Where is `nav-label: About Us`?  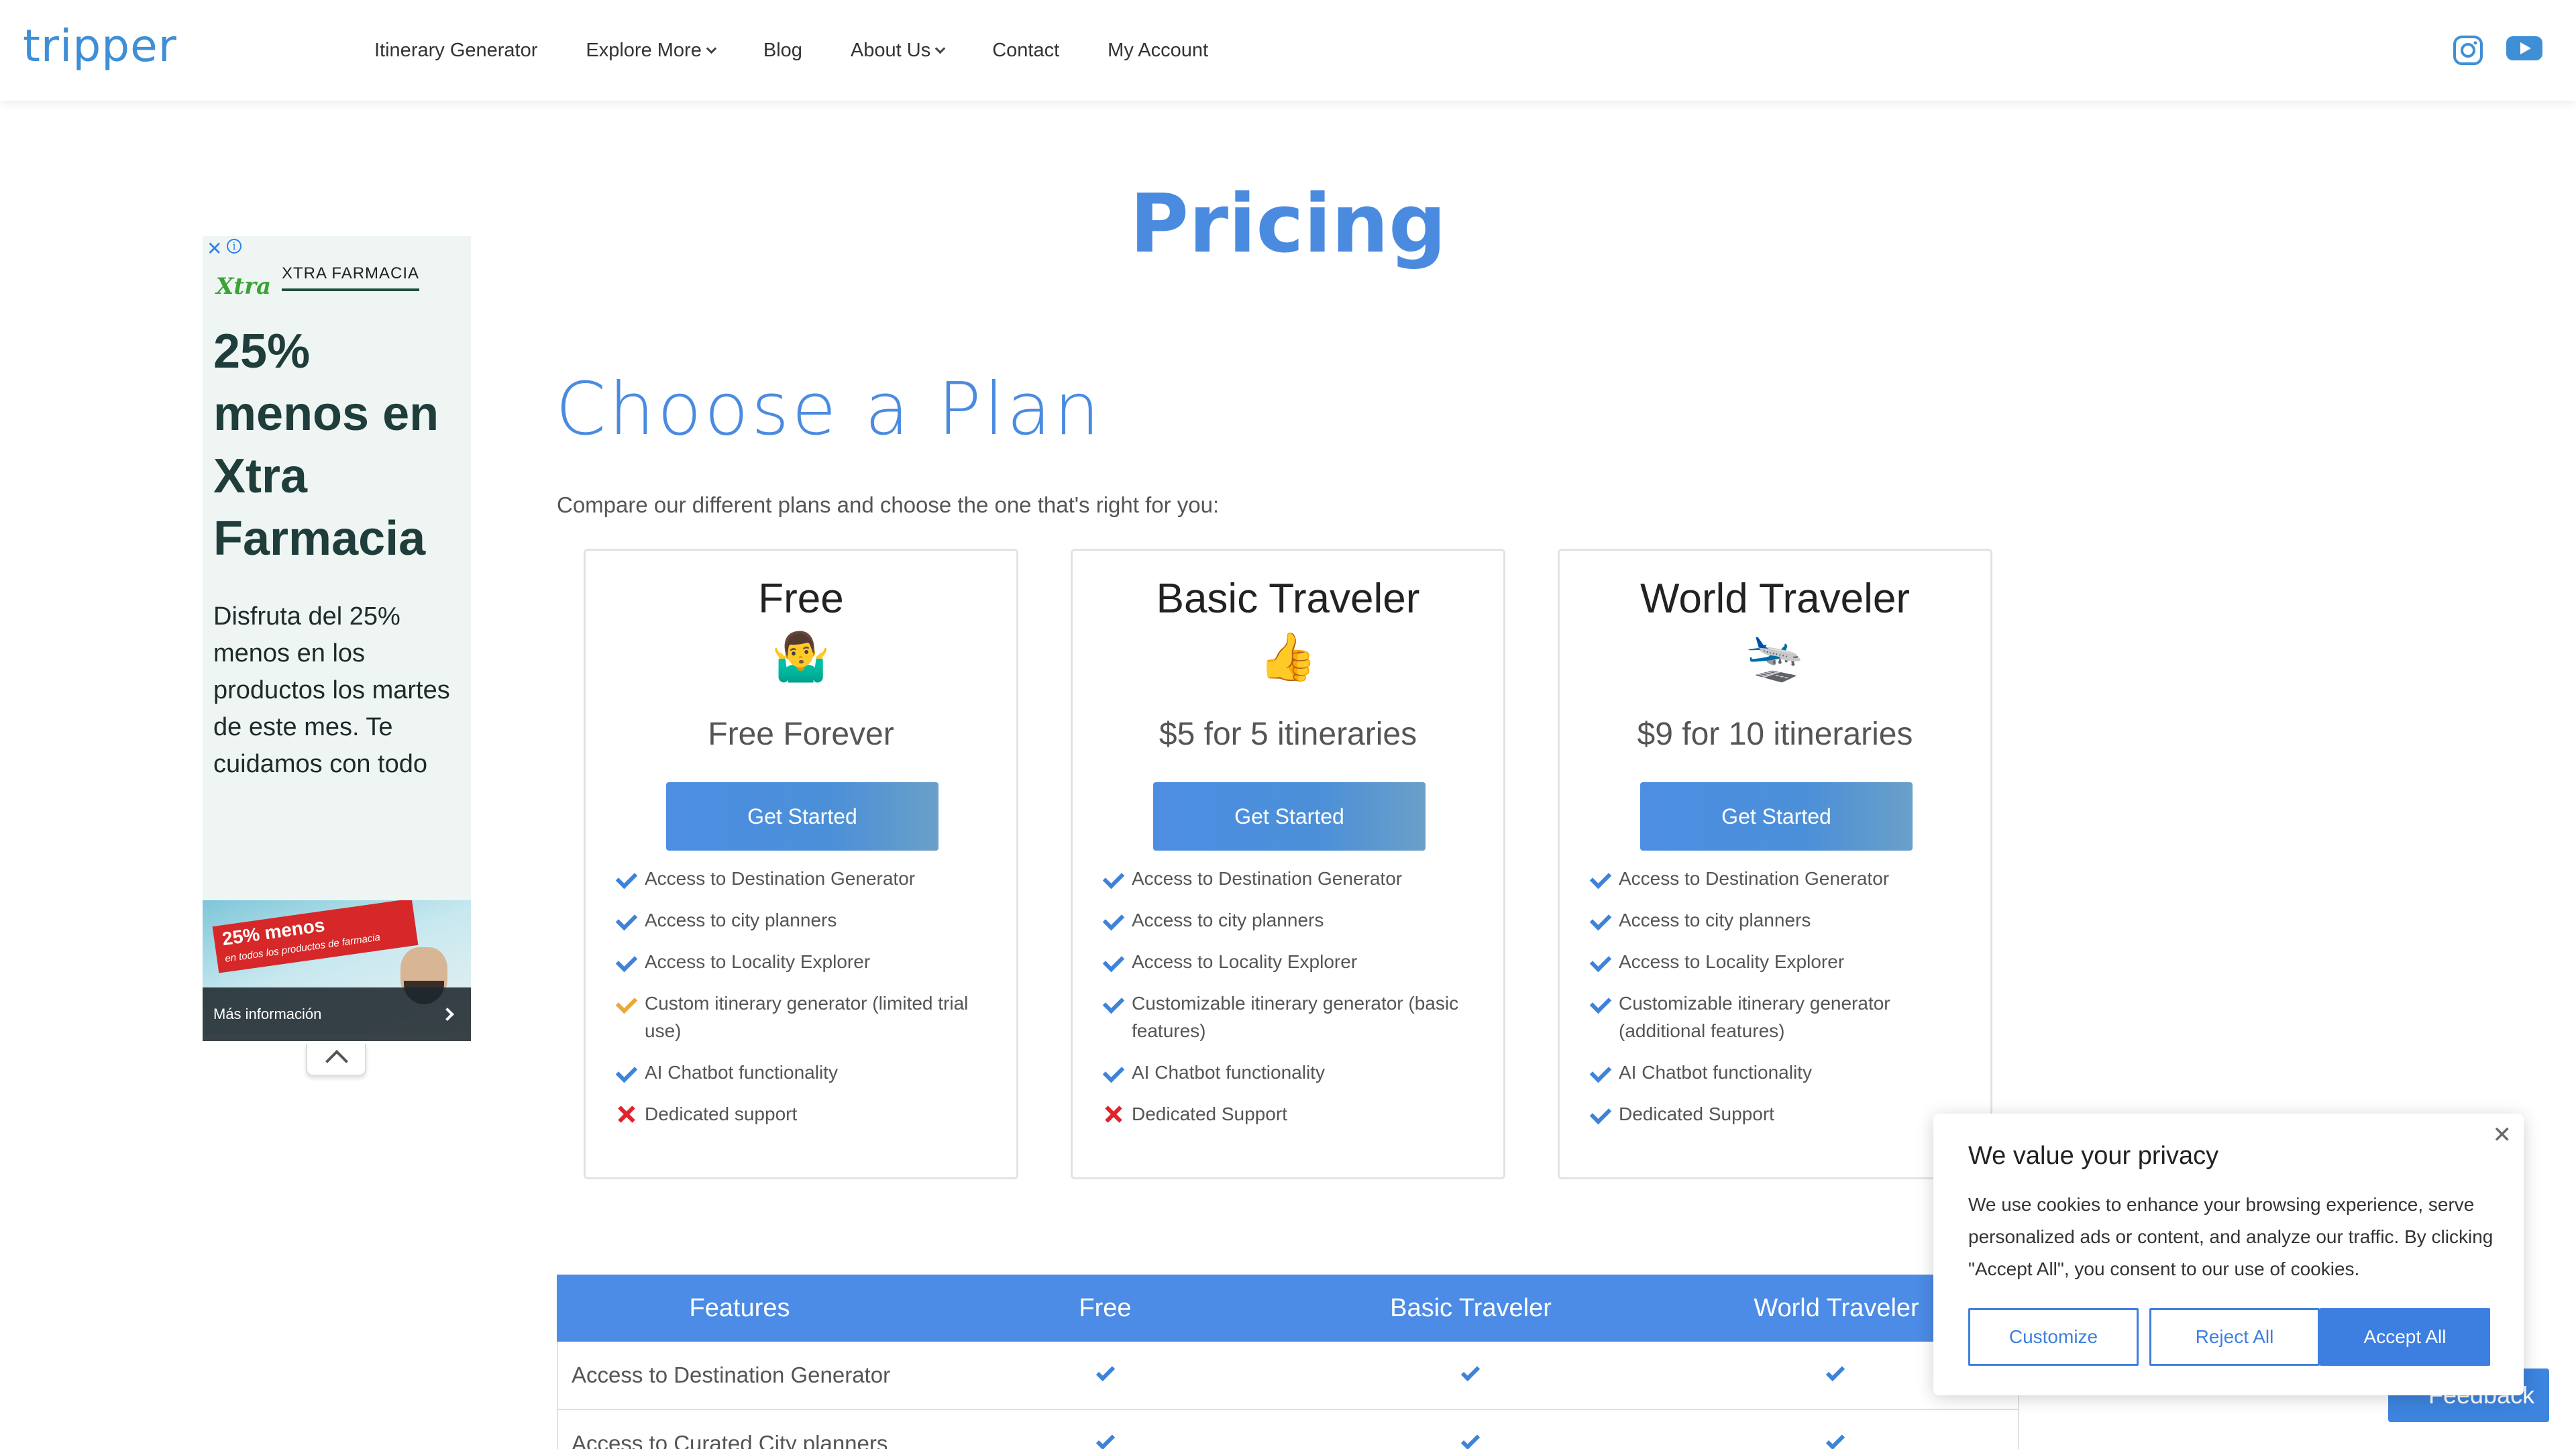
nav-label: About Us is located at coordinates (890, 50).